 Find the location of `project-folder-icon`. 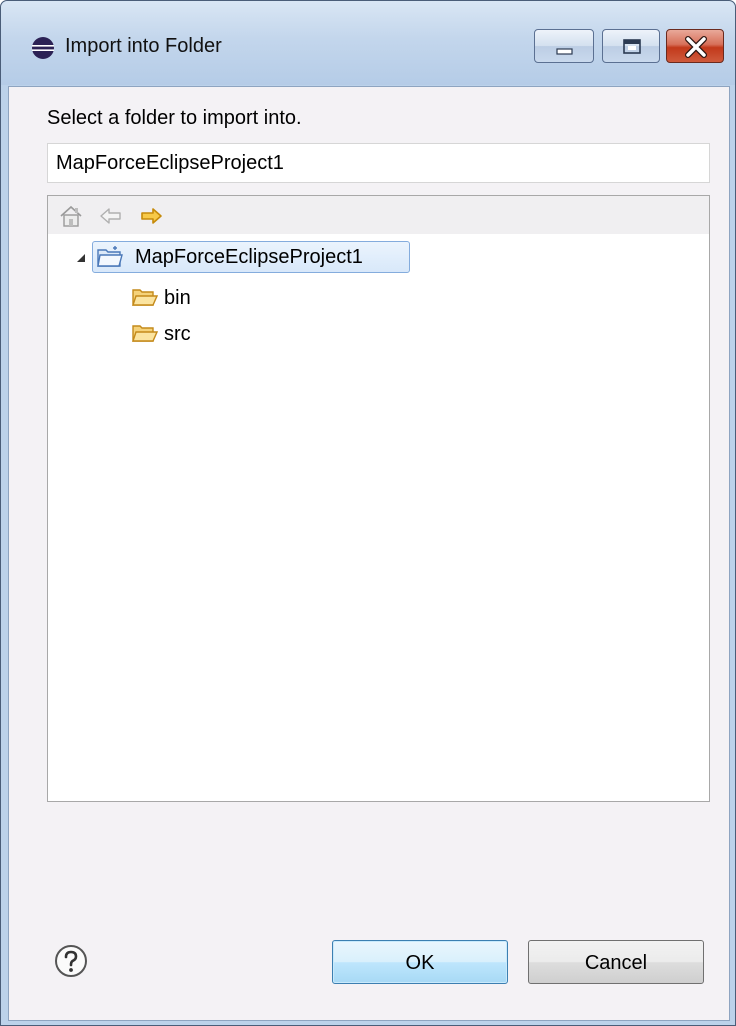

project-folder-icon is located at coordinates (110, 256).